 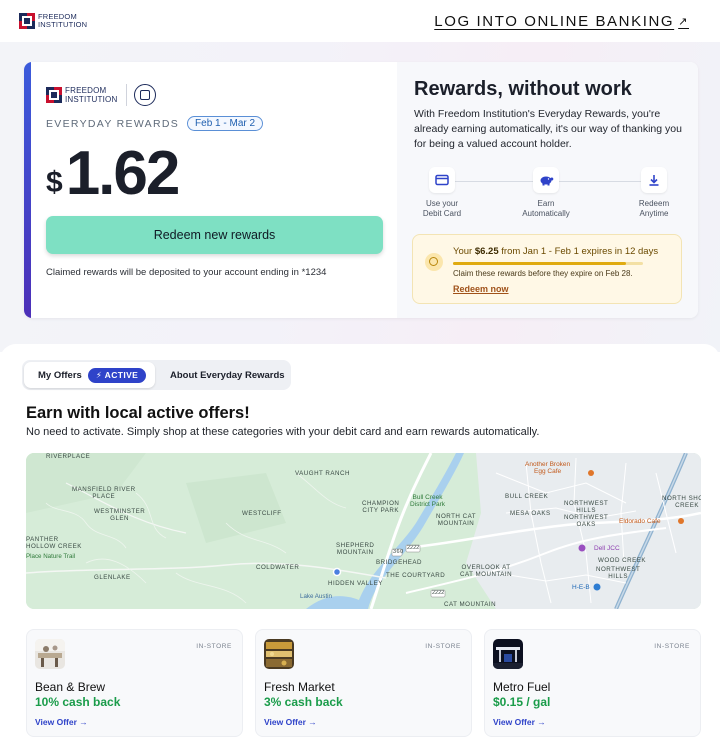 What do you see at coordinates (428, 501) in the screenshot?
I see `map-label: Bull Creek District Park` at bounding box center [428, 501].